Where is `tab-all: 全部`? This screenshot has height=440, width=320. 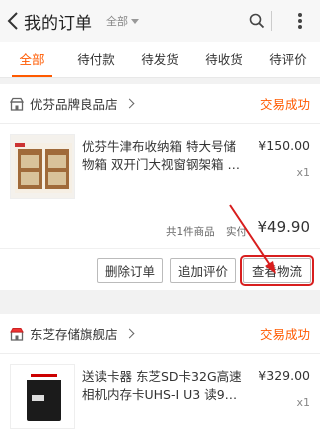 tab-all: 全部 is located at coordinates (32, 59).